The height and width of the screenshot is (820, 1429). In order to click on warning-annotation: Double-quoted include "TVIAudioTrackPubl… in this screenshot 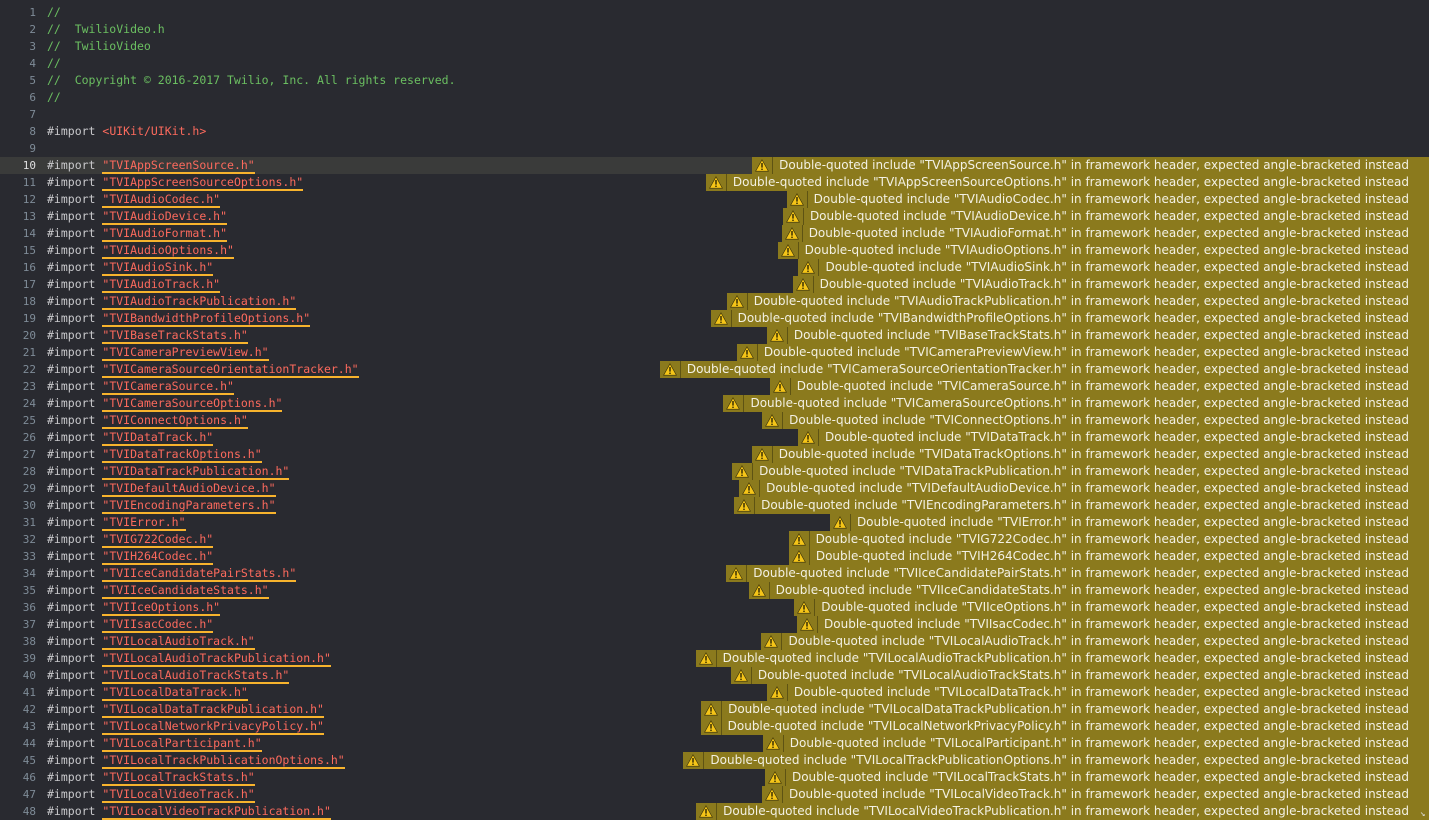, I will do `click(1077, 301)`.